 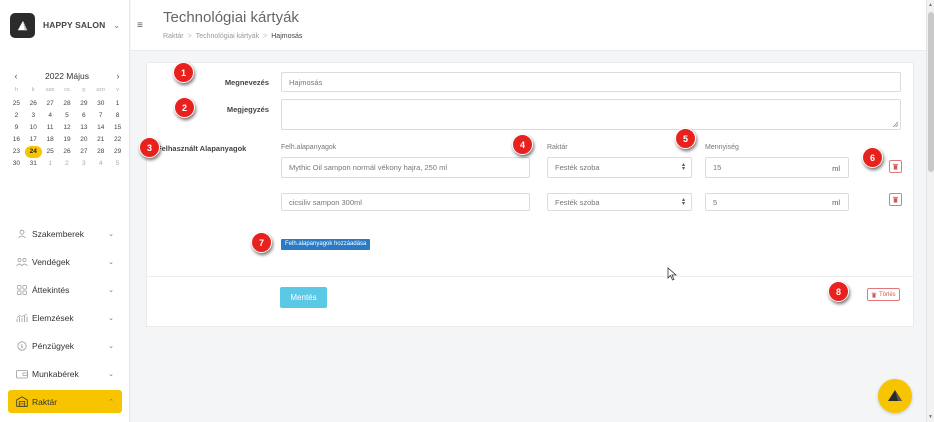 I want to click on calendar-day: 14, so click(x=100, y=128).